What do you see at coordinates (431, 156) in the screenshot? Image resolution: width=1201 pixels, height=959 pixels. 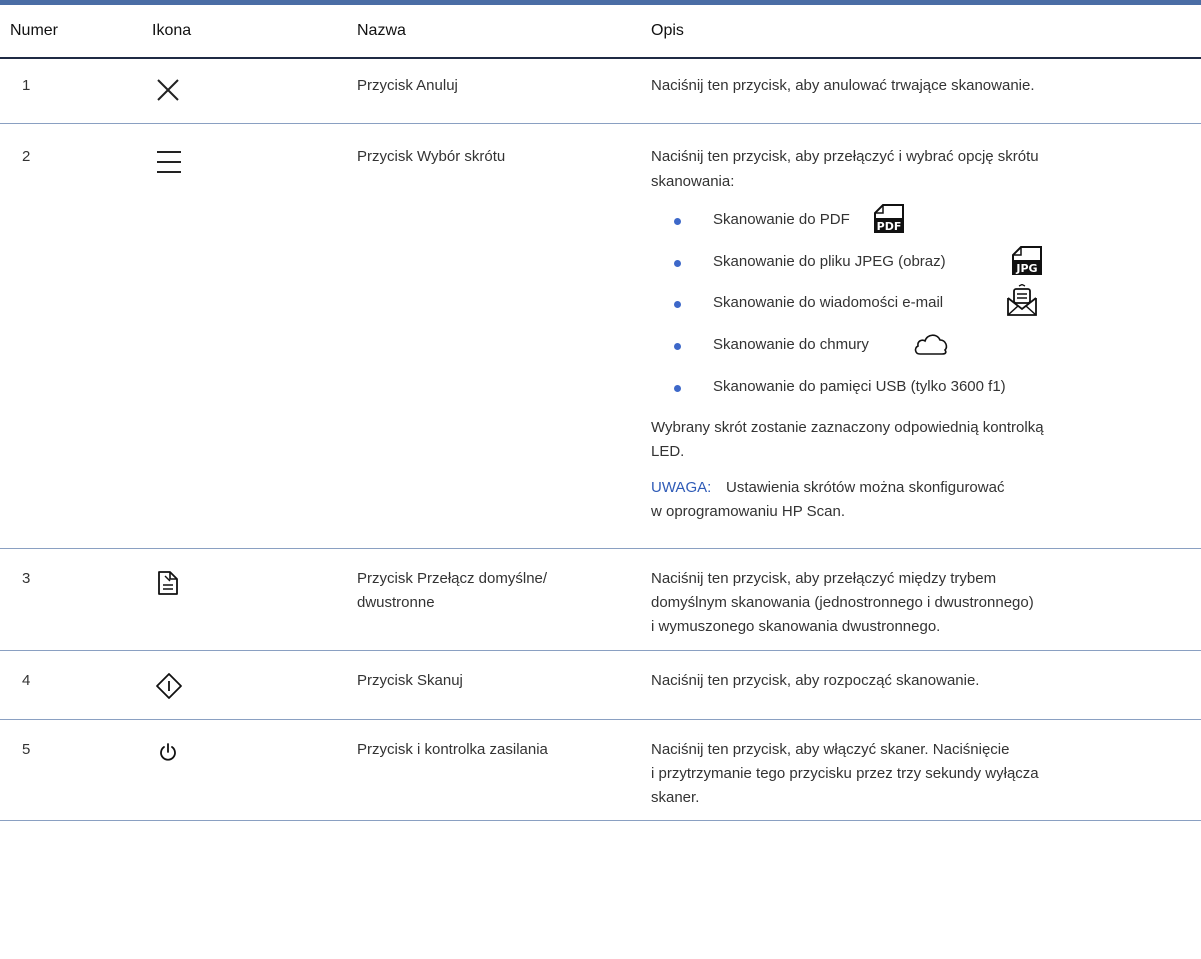 I see `row-name: Przycisk Wybór skrótu` at bounding box center [431, 156].